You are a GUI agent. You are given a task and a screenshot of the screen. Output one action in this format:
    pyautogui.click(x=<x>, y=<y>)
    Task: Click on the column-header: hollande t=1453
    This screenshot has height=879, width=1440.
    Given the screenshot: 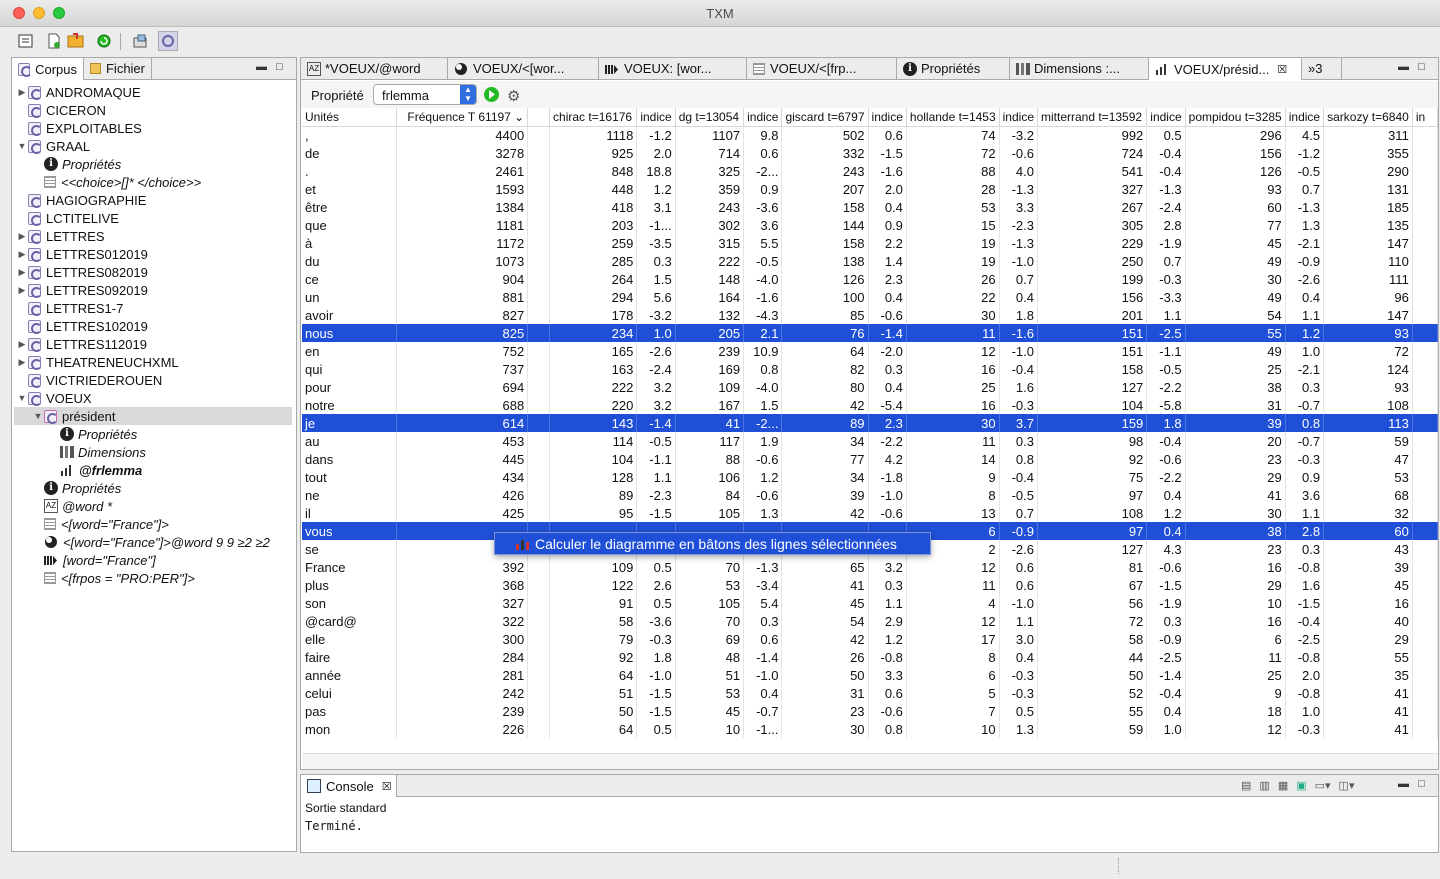 What is the action you would take?
    pyautogui.click(x=953, y=117)
    